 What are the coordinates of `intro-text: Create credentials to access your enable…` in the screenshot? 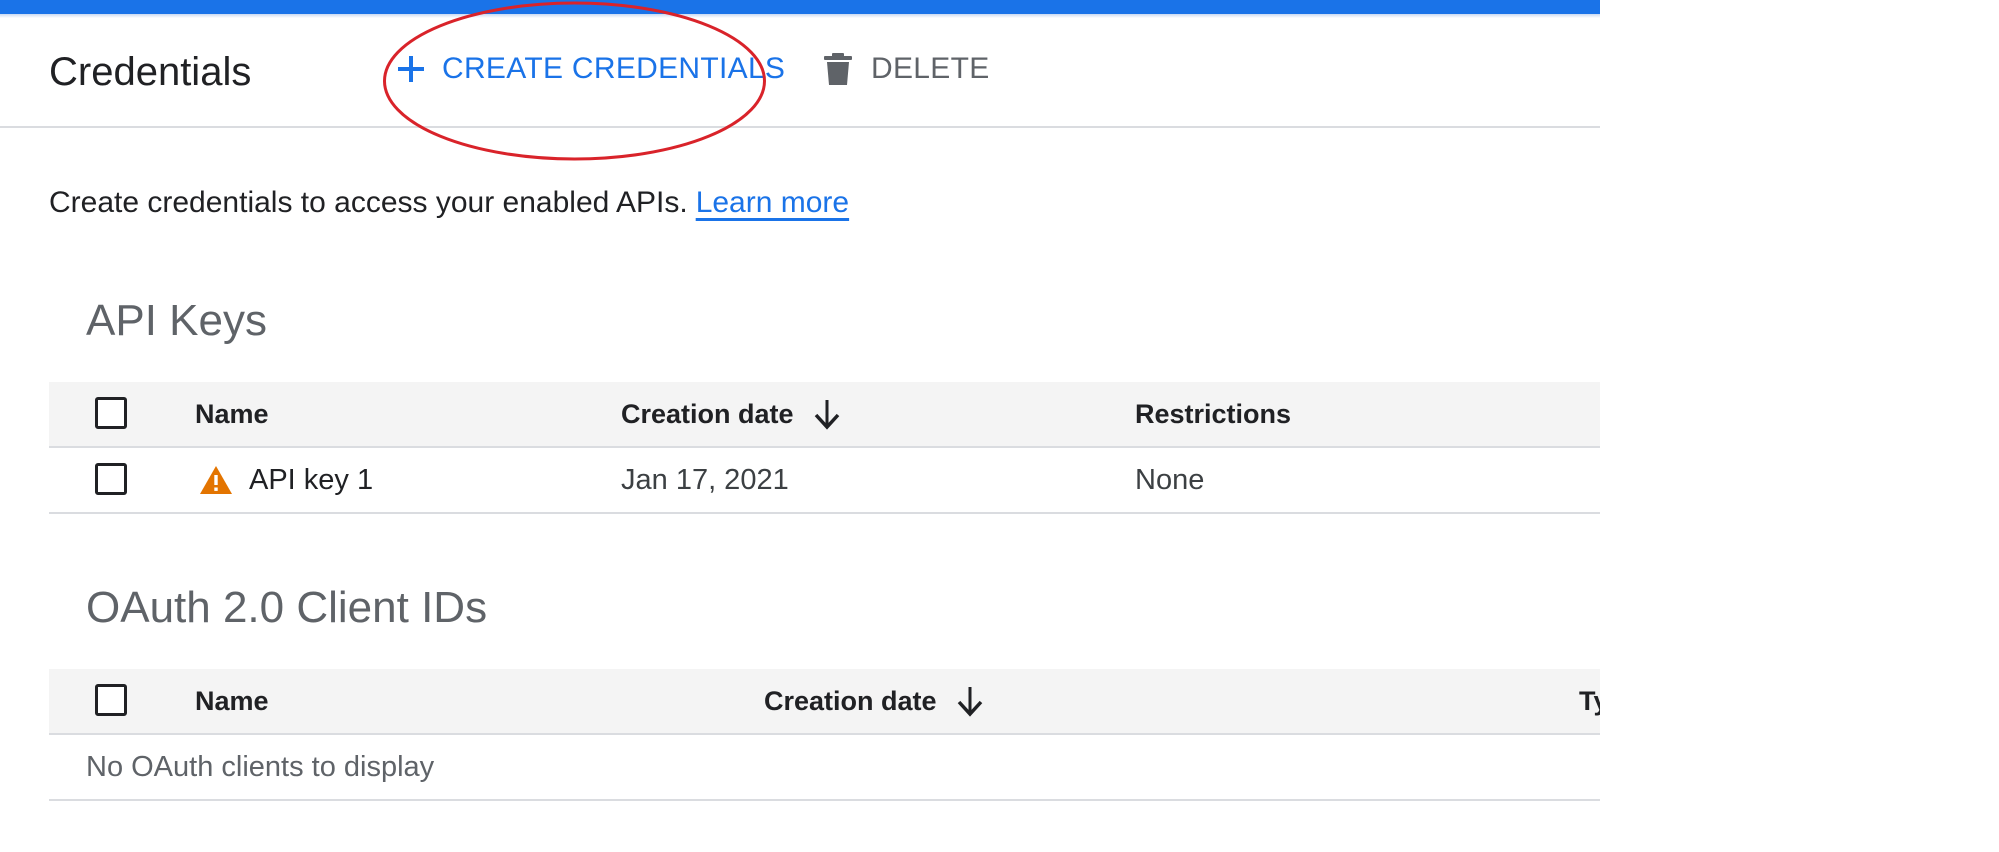 It's located at (449, 203).